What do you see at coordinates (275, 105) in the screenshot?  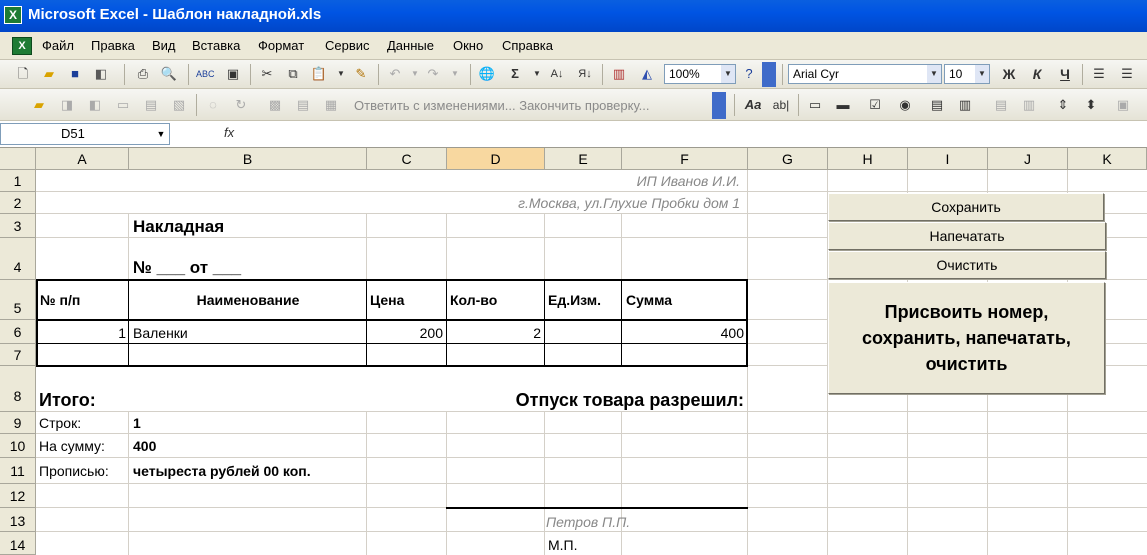 I see `reject-change-icon: ▩` at bounding box center [275, 105].